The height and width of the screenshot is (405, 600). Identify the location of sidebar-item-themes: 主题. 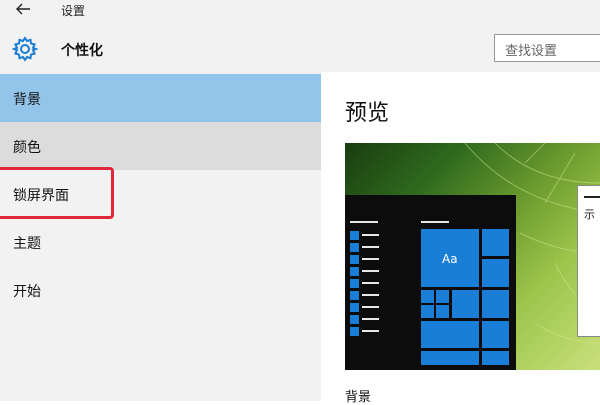
(160, 242).